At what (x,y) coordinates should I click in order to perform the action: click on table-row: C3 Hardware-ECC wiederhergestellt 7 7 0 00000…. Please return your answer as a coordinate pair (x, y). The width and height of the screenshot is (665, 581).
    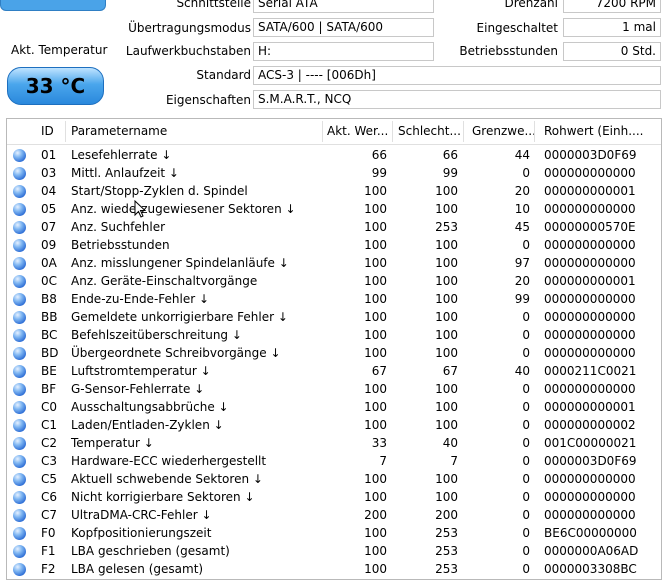
    Looking at the image, I should click on (334, 461).